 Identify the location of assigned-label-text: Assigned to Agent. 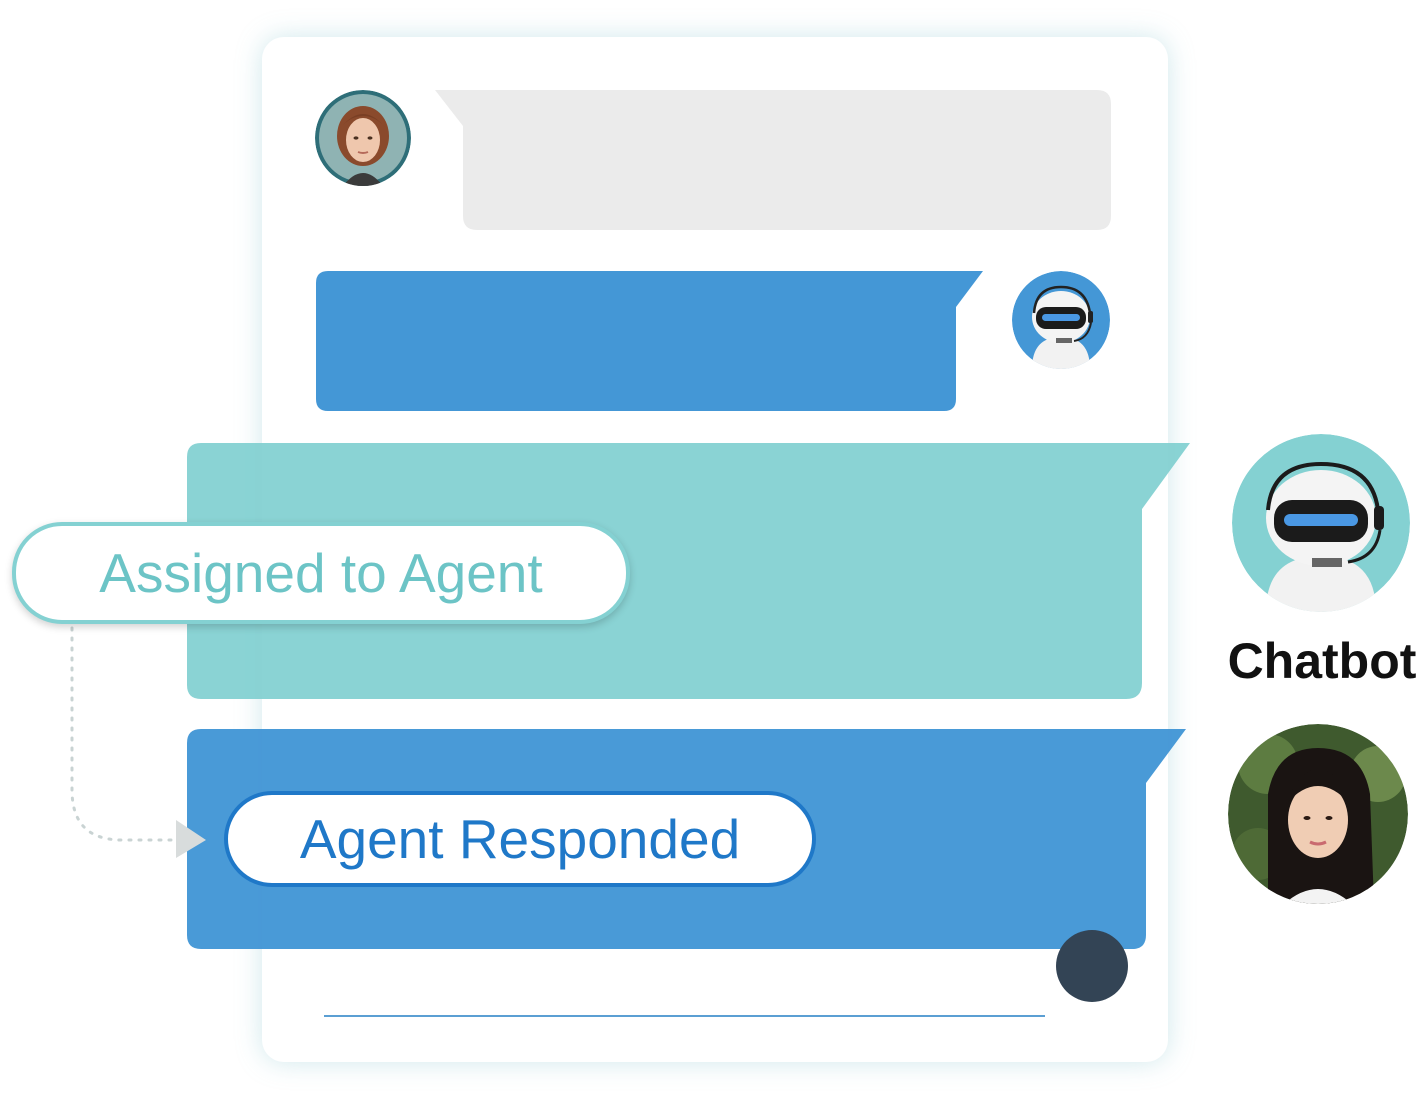
(321, 573).